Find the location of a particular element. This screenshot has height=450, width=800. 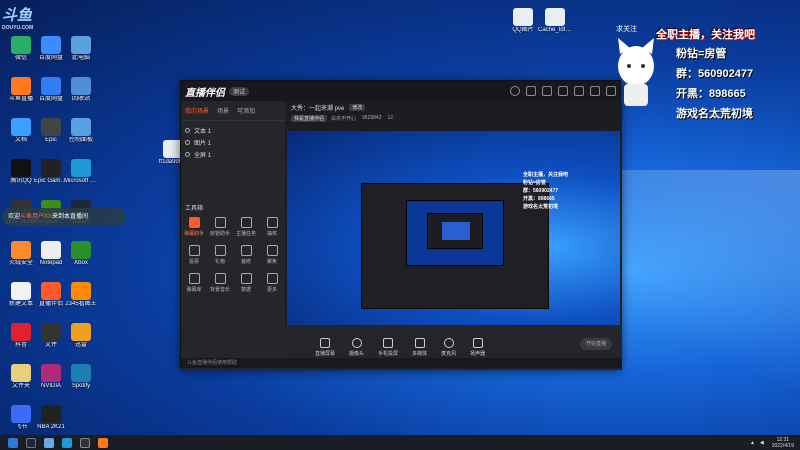

tool-button: 装修 is located at coordinates (246, 255).